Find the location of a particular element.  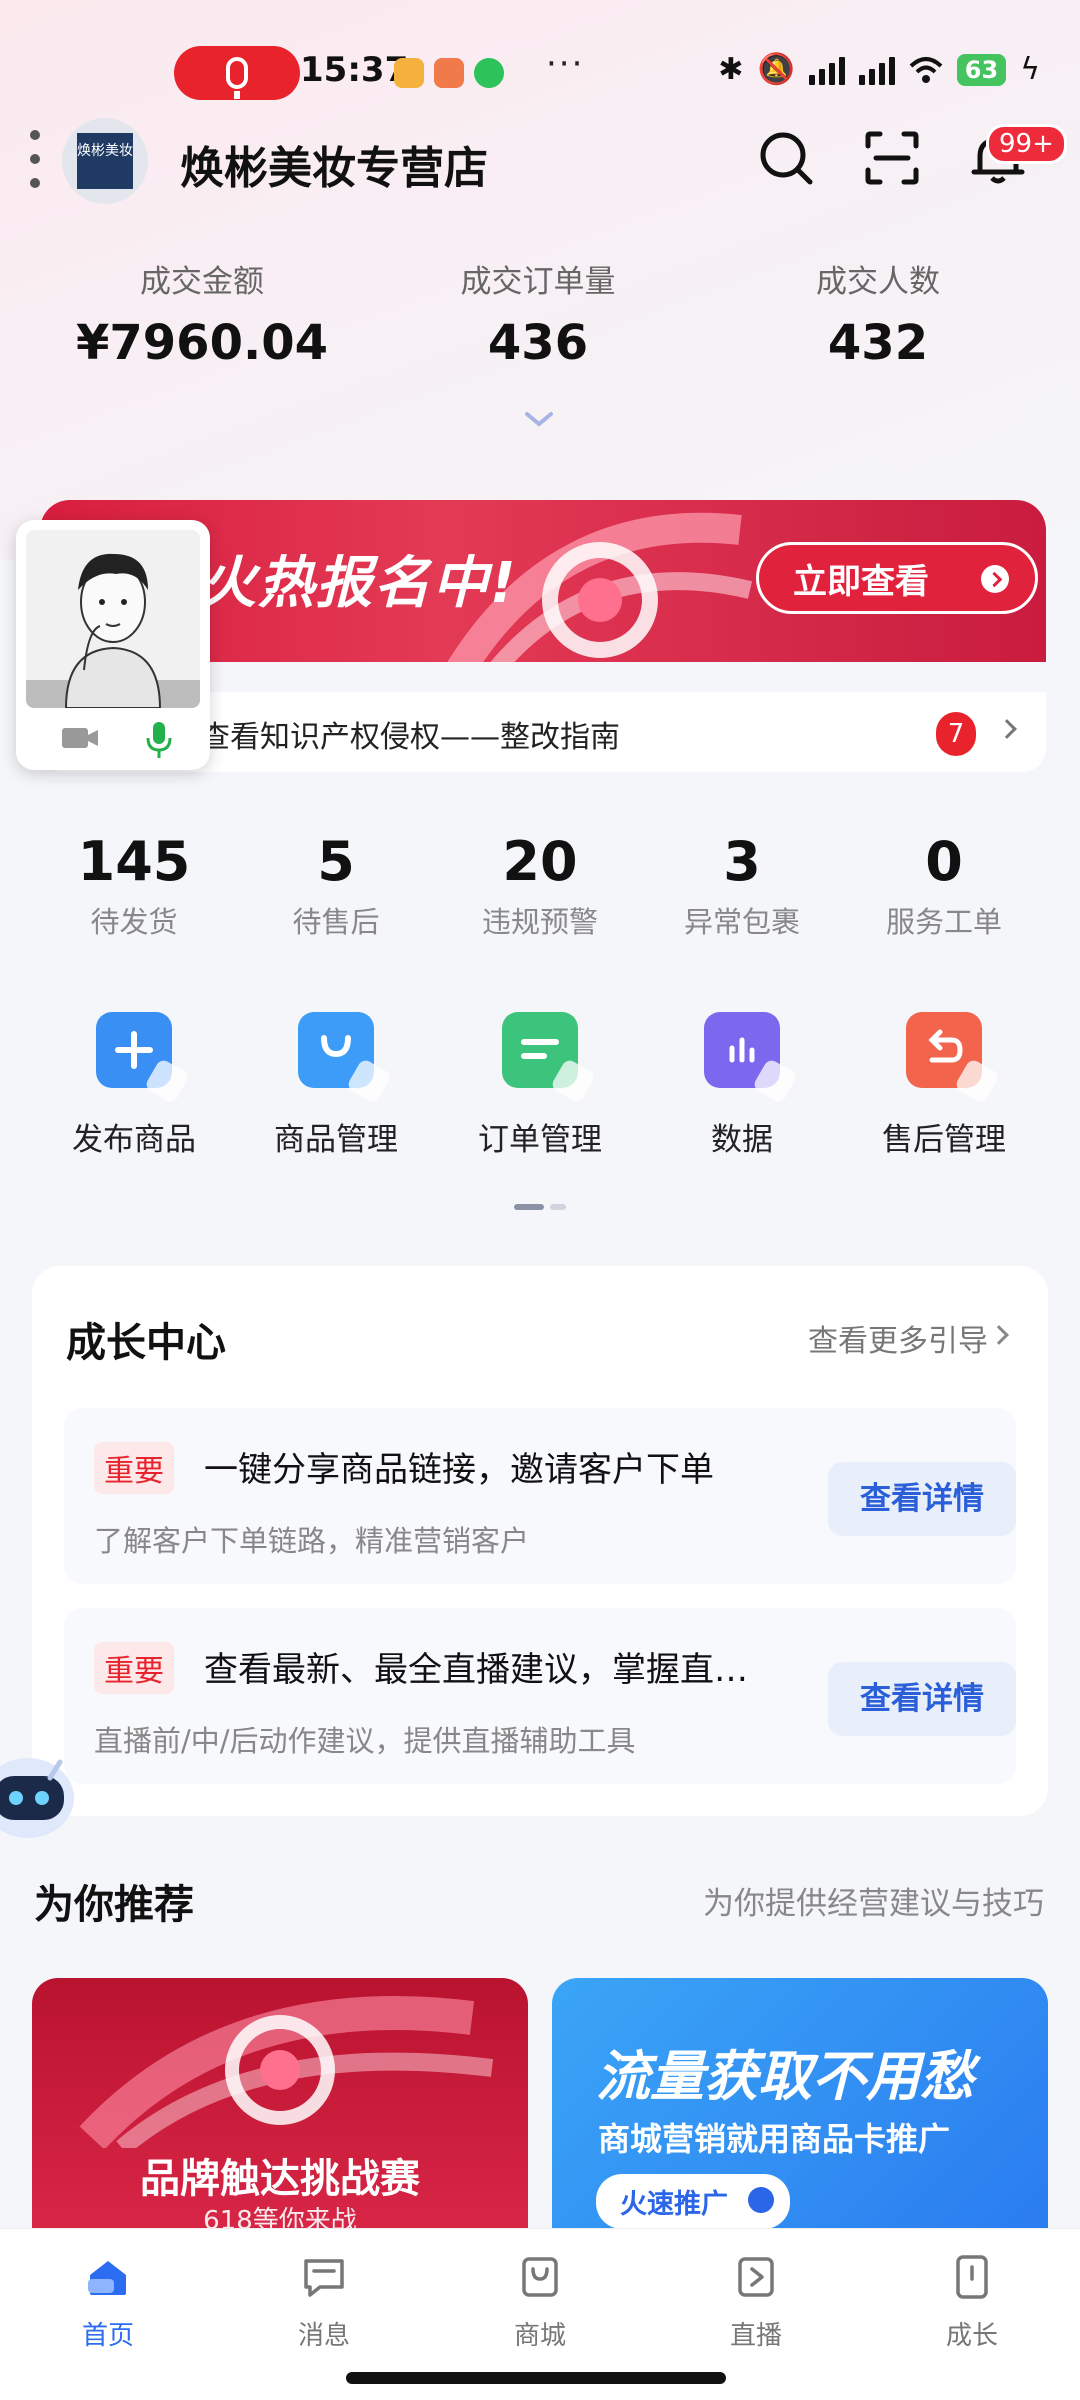

chevron-right-icon is located at coordinates (999, 1335).